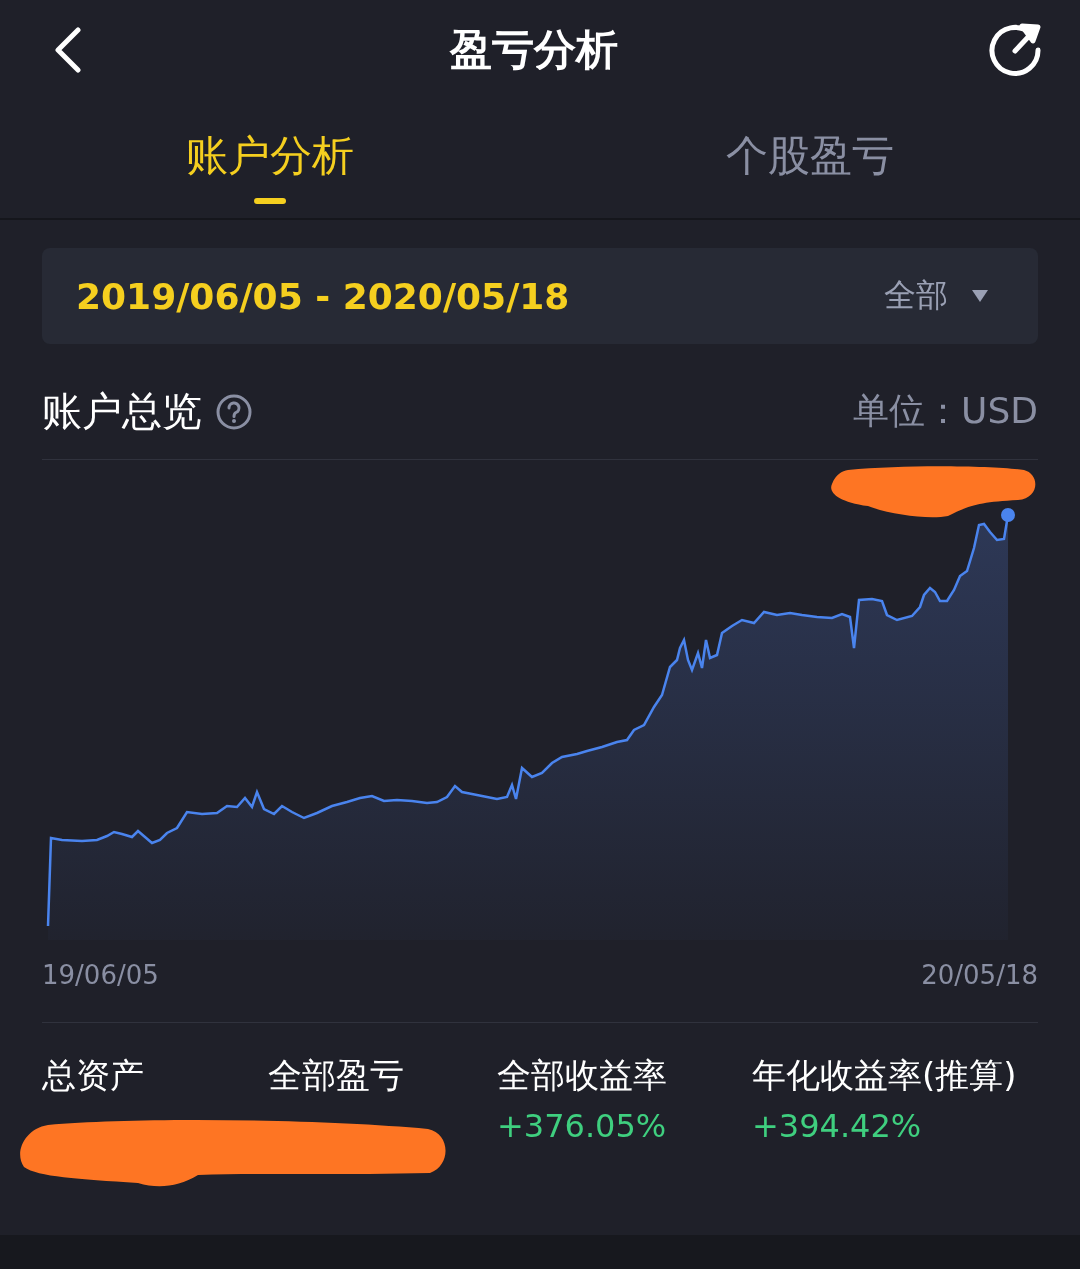  I want to click on tab: 个股盈亏, so click(810, 159).